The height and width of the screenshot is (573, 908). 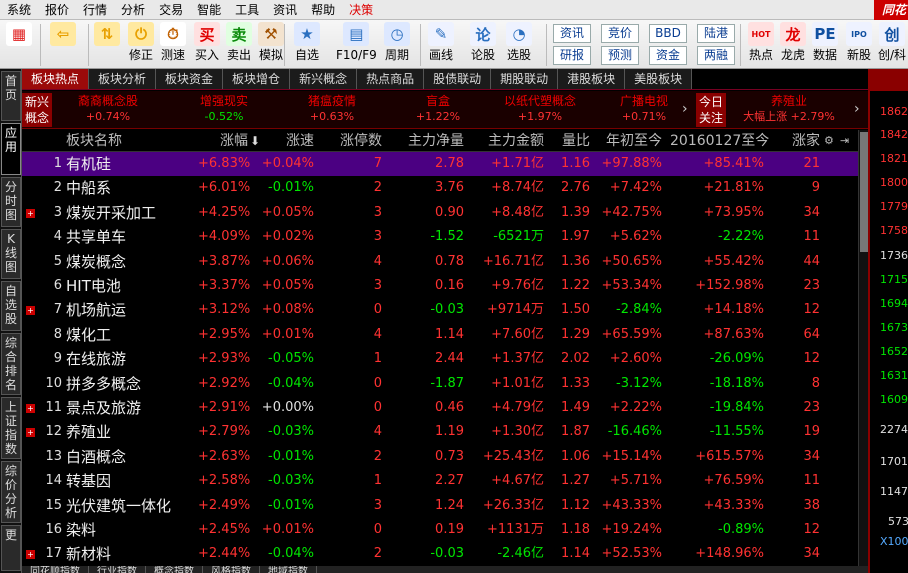 I want to click on menu-item: 决策, so click(x=361, y=10).